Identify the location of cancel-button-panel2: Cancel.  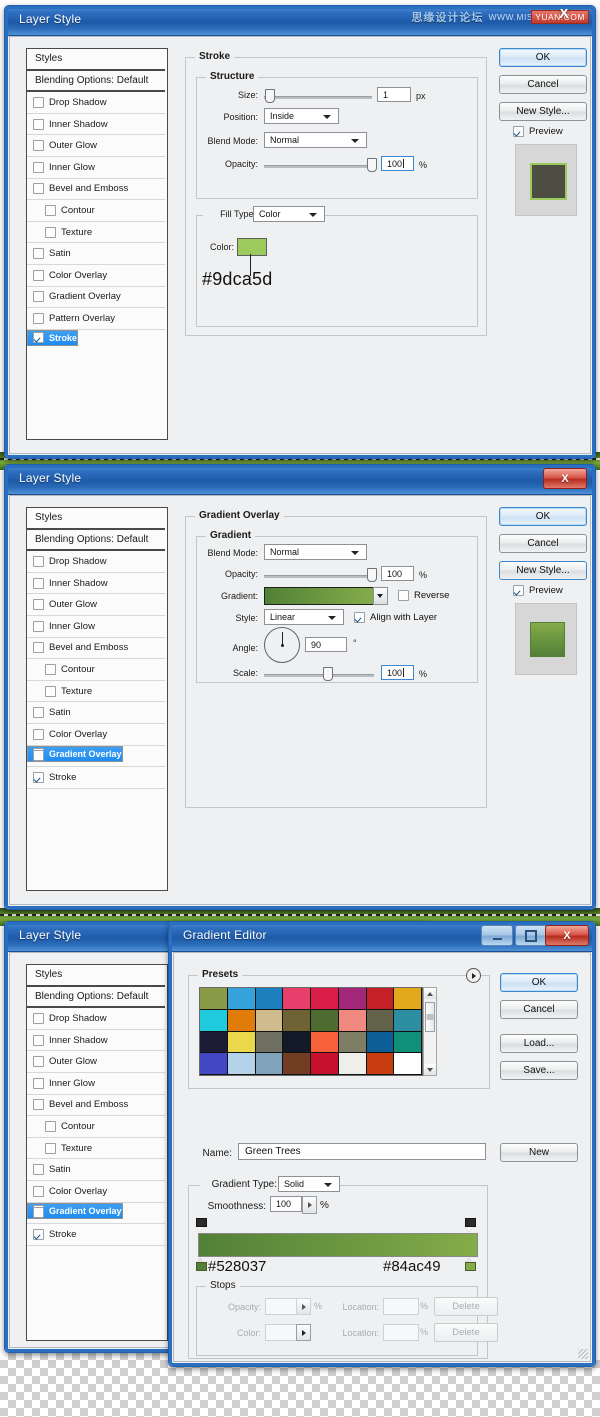
(543, 543).